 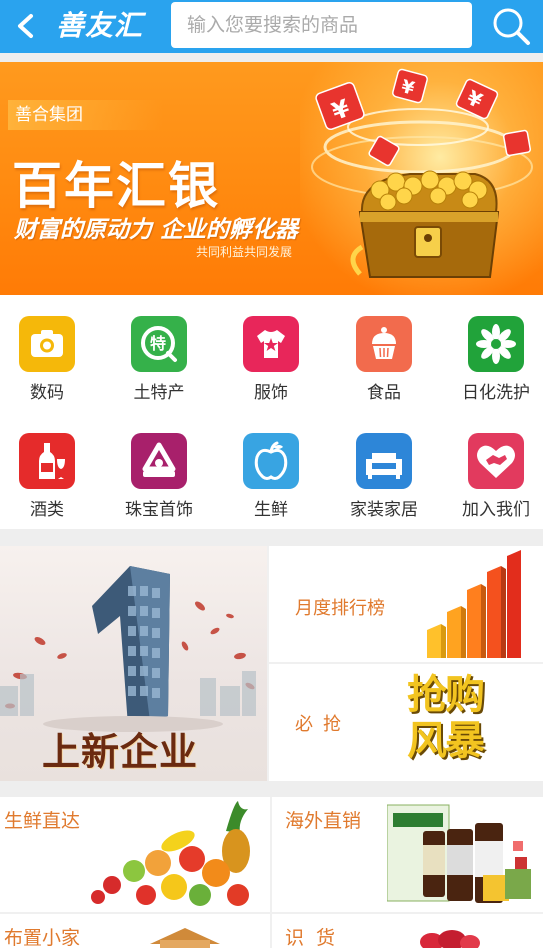 I want to click on banner-tag: 善合集团, so click(x=85, y=115).